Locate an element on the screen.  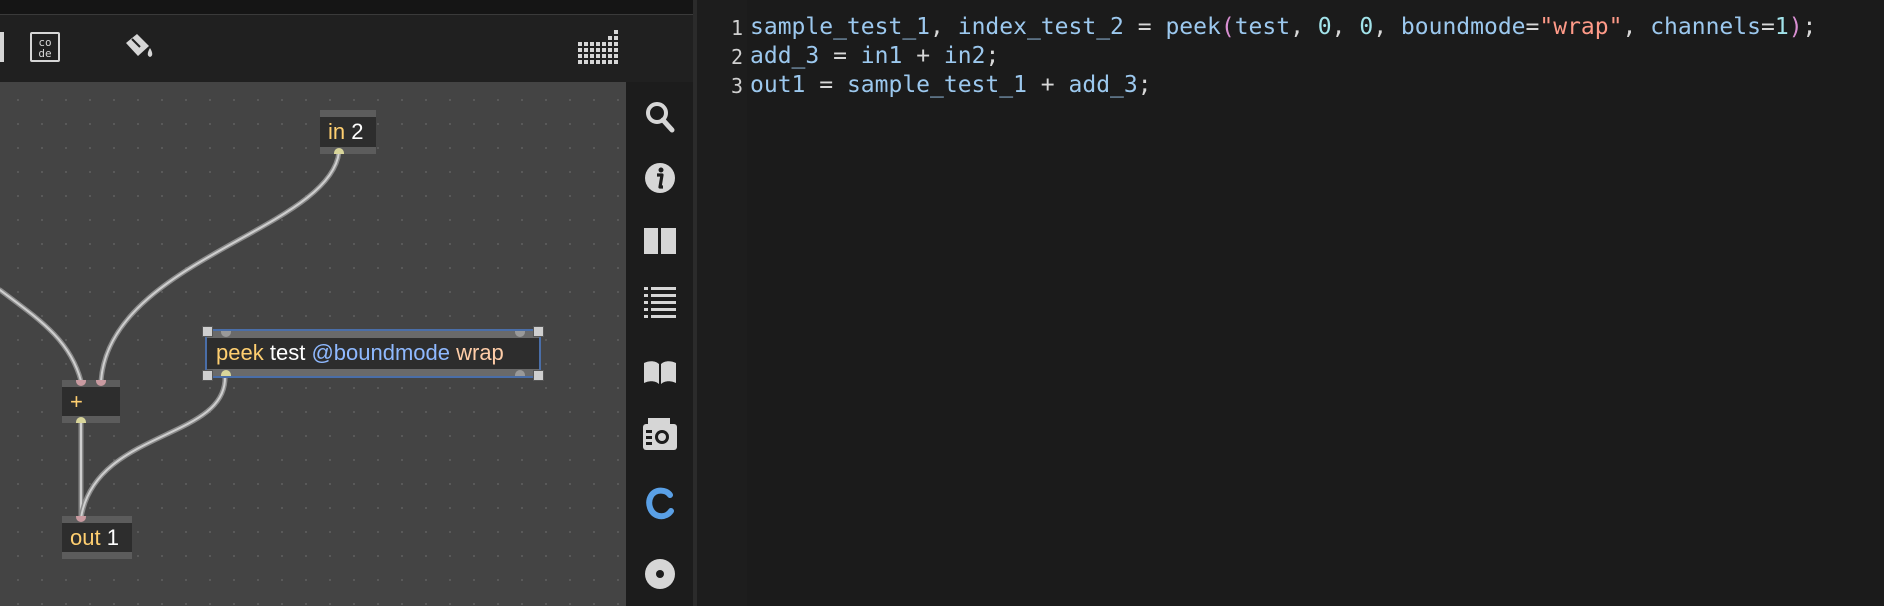
in-2-object: in 2 is located at coordinates (348, 132).